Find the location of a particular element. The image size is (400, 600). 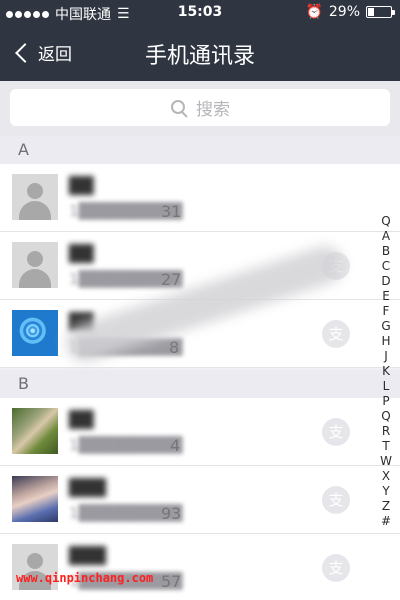

index-letter: B is located at coordinates (386, 251).